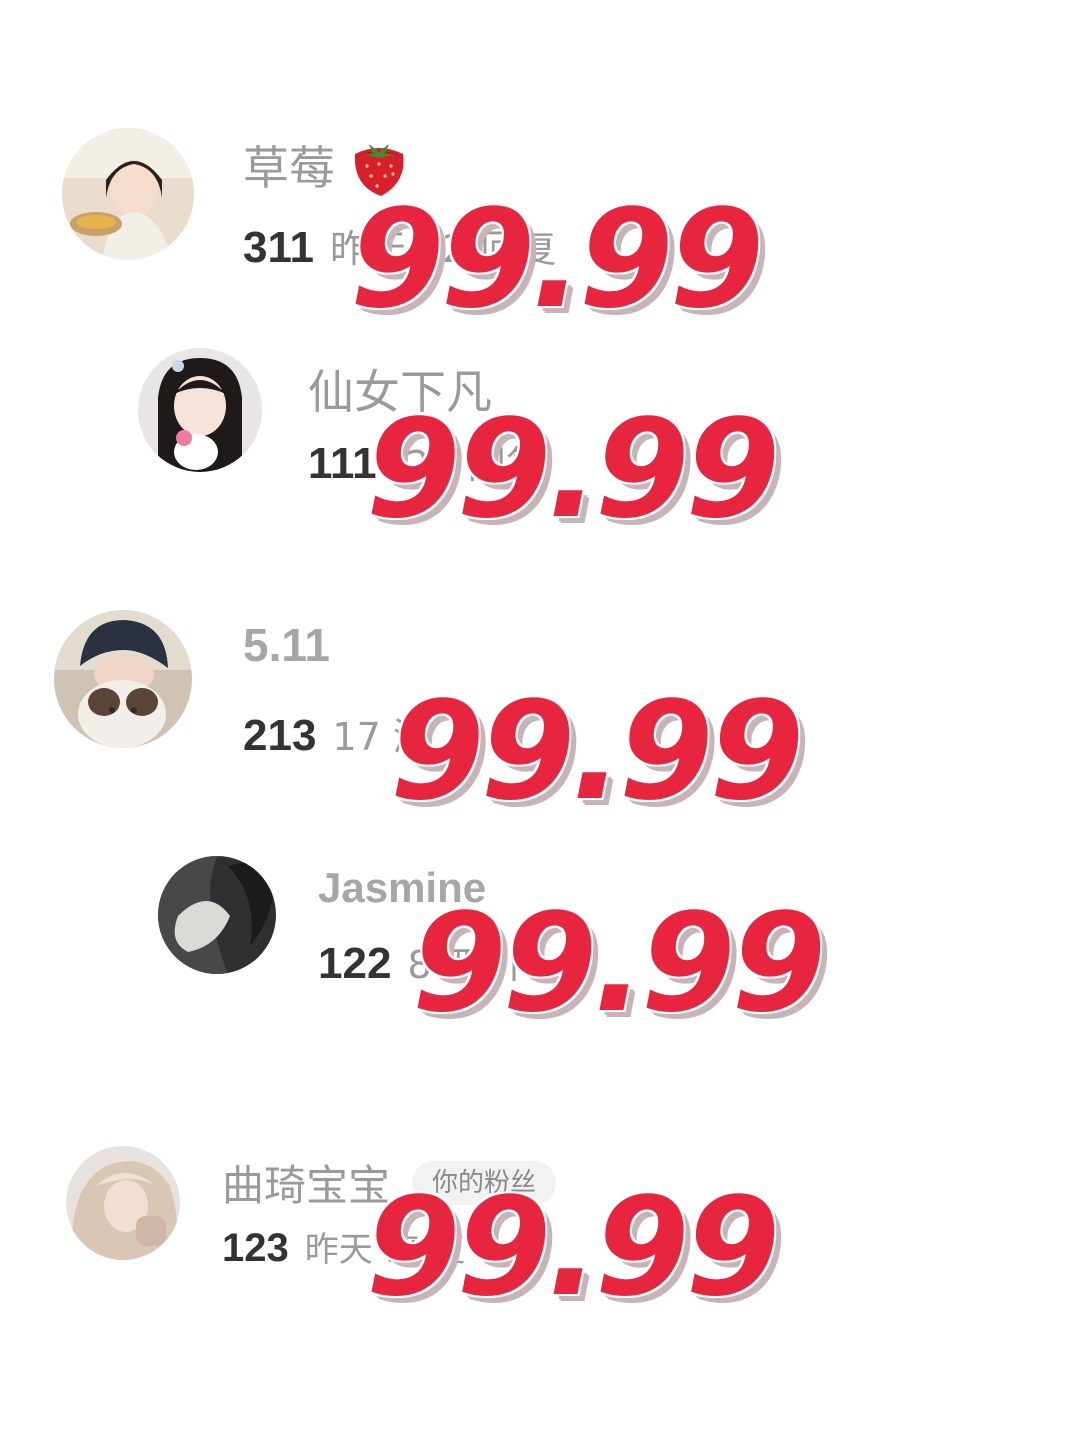  I want to click on like-count: 123, so click(255, 1248).